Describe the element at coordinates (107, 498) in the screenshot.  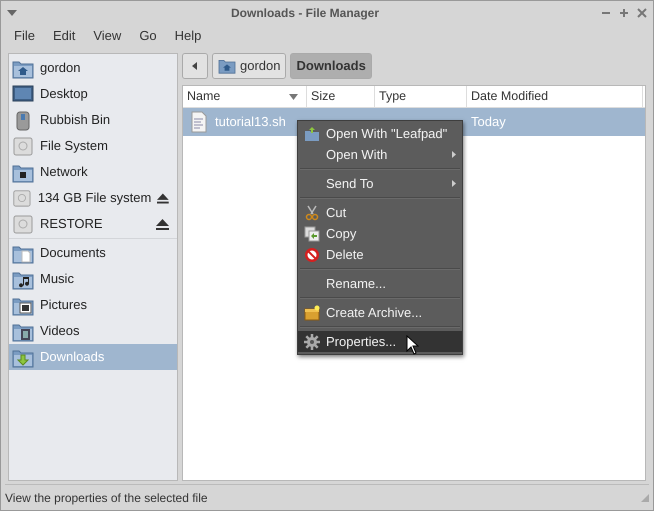
I see `status-text: View the properties of the selected file` at that location.